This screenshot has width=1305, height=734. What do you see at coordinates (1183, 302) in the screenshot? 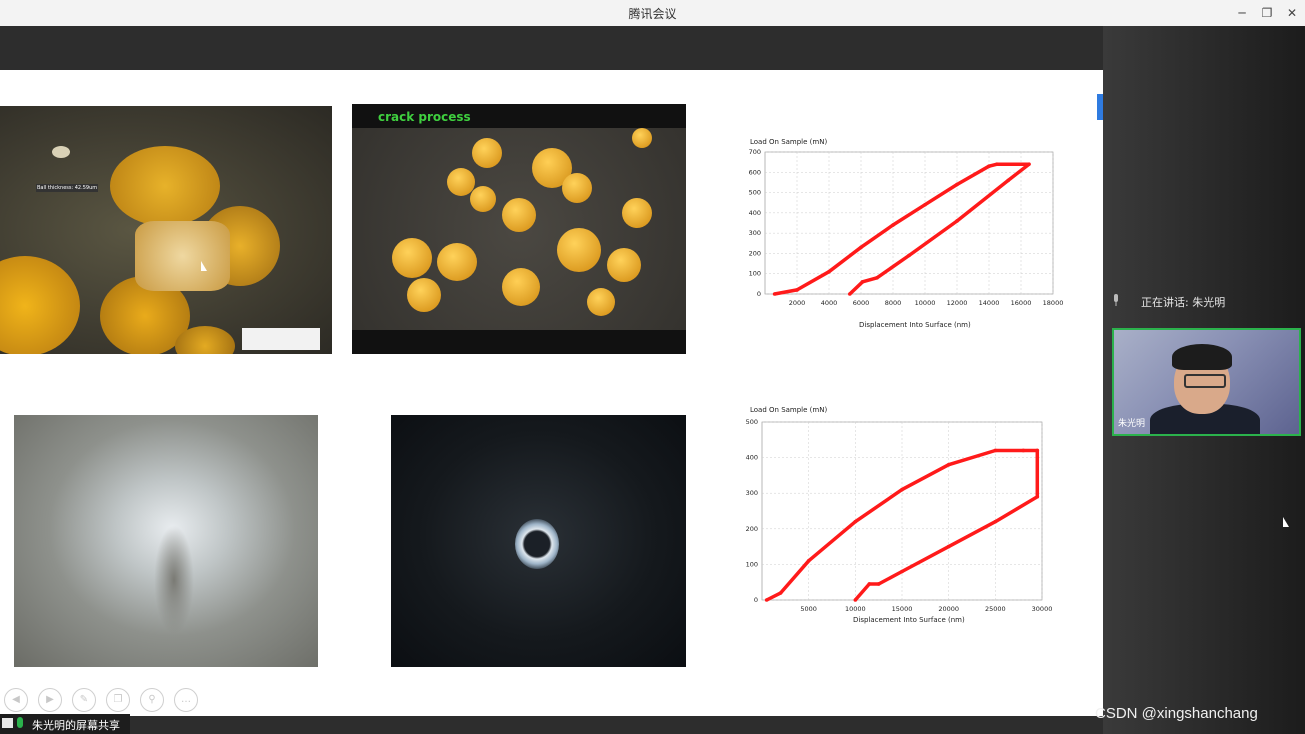
I see `speaking-label: 正在讲话: 朱光明` at bounding box center [1183, 302].